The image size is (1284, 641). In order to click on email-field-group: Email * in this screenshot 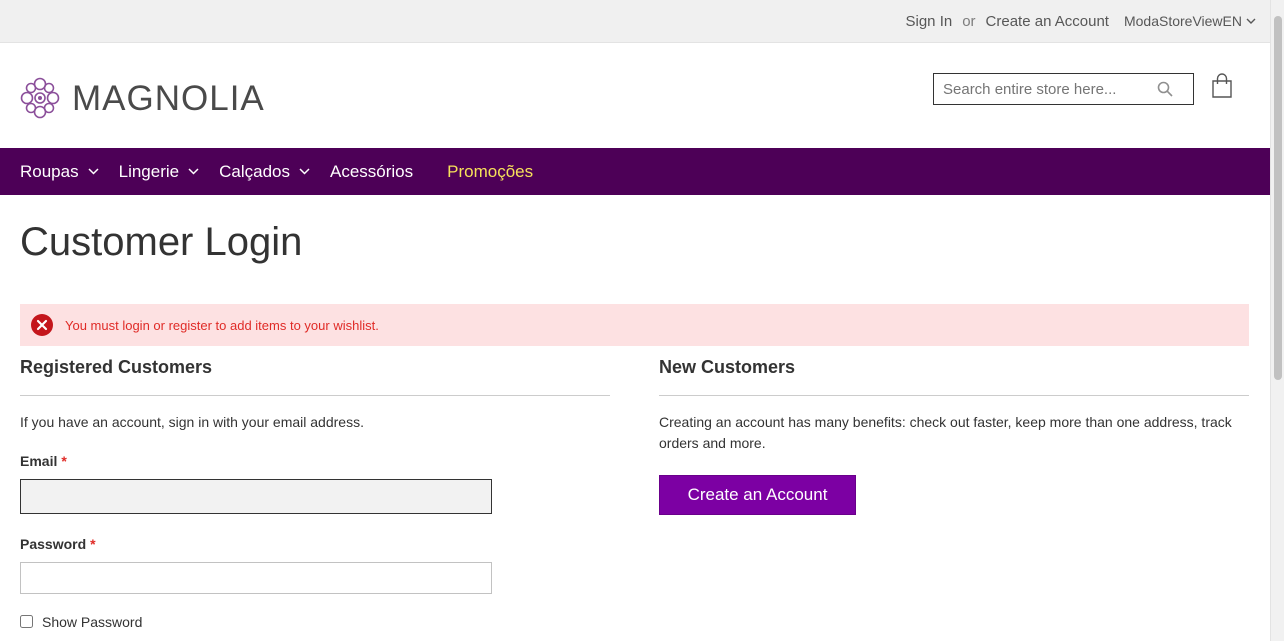, I will do `click(315, 483)`.